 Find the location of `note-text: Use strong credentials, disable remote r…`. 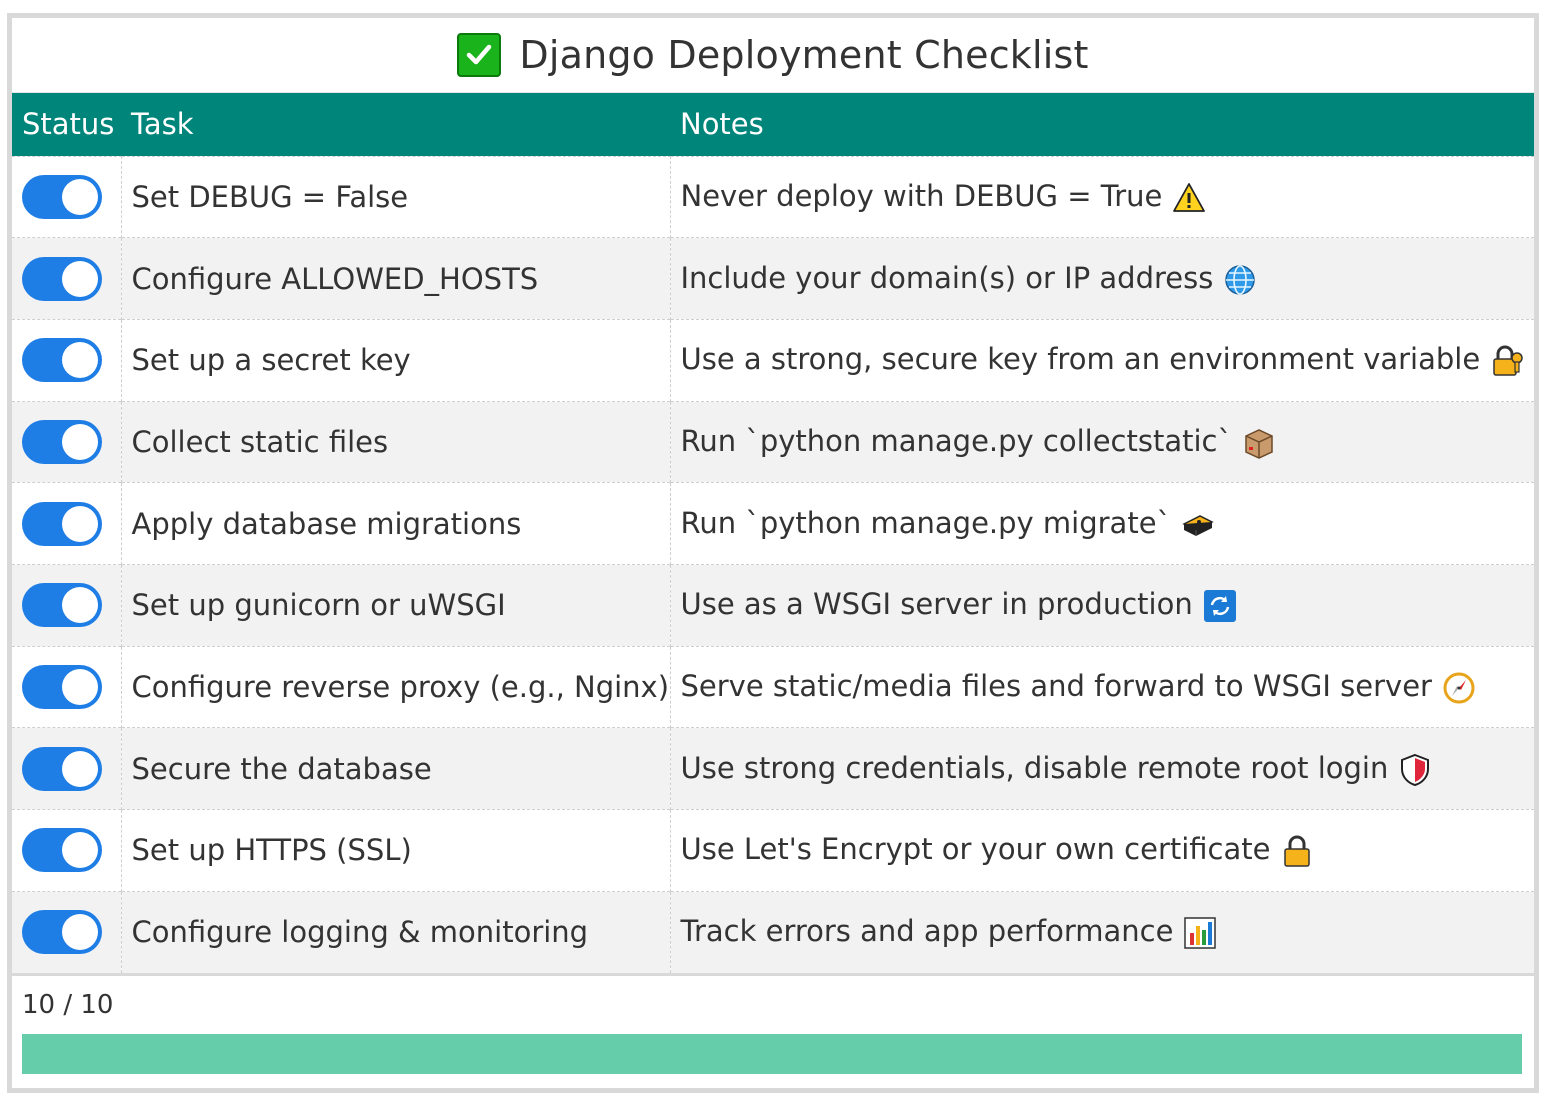

note-text: Use strong credentials, disable remote r… is located at coordinates (1034, 767).